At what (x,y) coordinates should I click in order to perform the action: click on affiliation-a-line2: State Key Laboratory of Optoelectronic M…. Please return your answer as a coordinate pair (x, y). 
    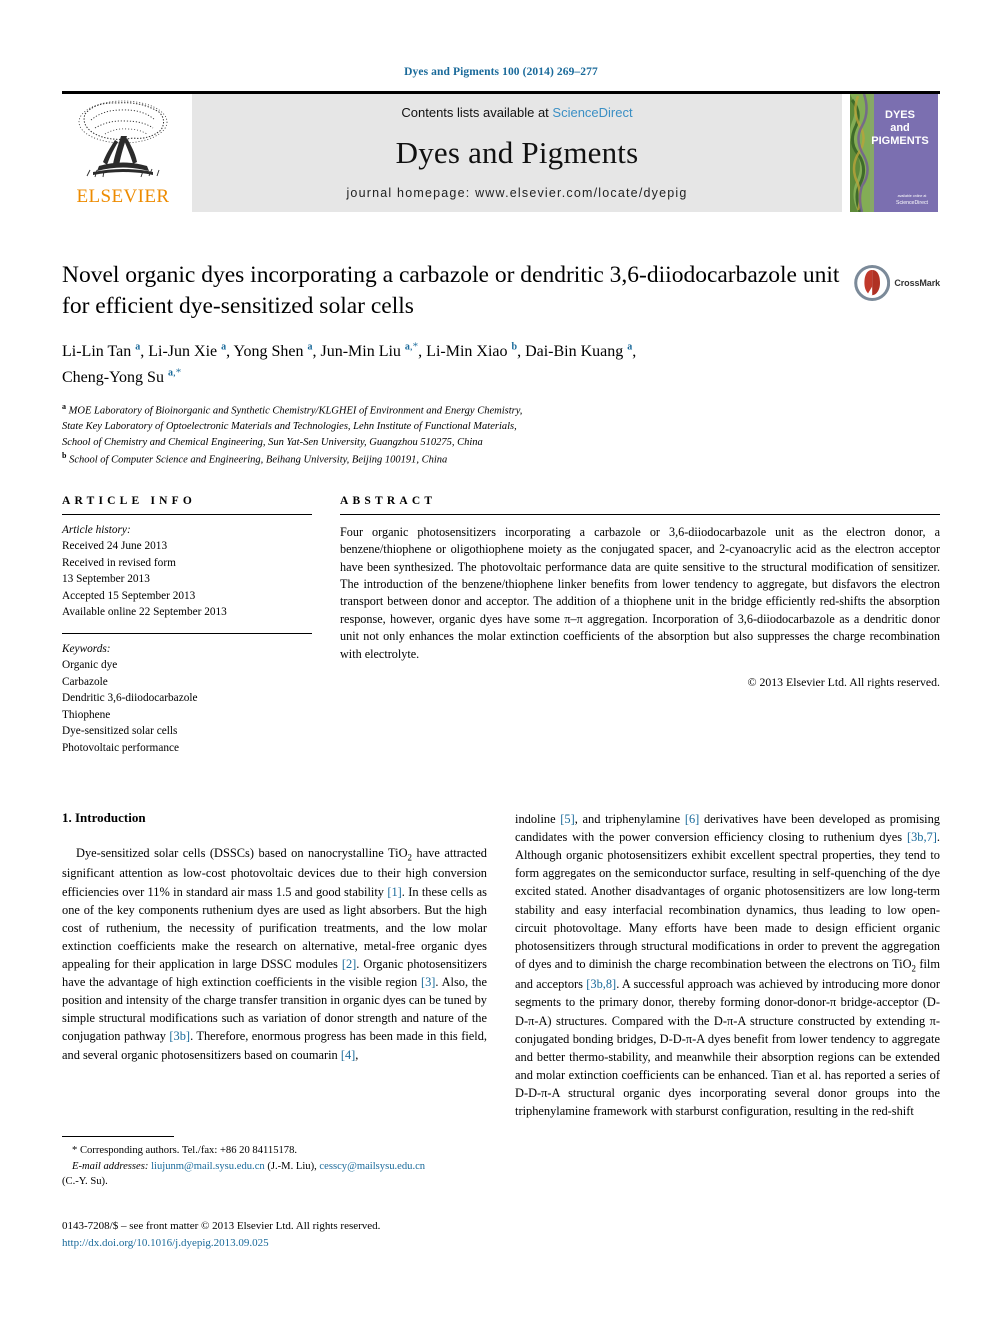
    Looking at the image, I should click on (289, 426).